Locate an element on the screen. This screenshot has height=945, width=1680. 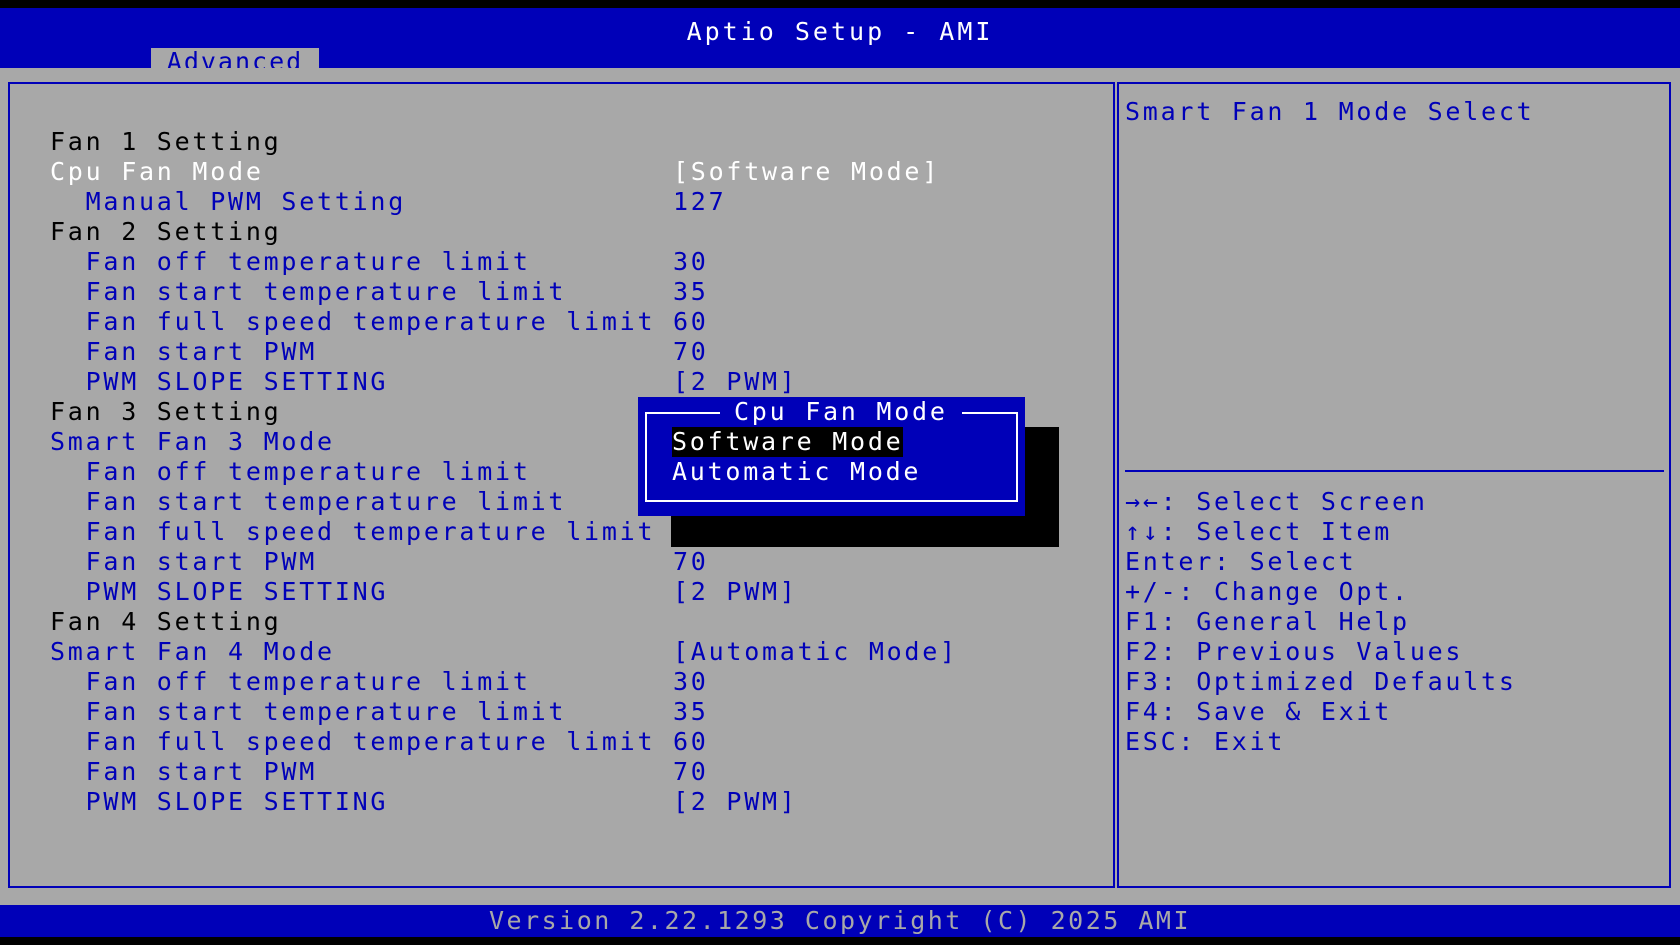
section-heading: Fan 3 Setting is located at coordinates (166, 411).